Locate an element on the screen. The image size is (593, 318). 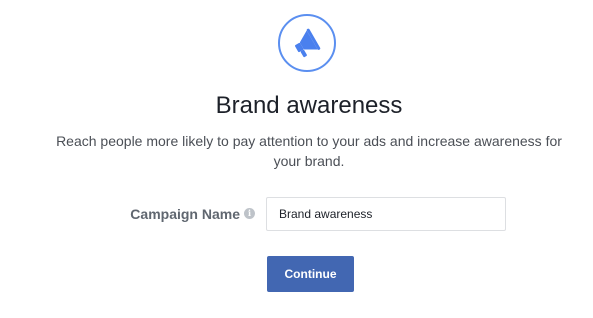
objective-title: Brand awareness is located at coordinates (309, 105).